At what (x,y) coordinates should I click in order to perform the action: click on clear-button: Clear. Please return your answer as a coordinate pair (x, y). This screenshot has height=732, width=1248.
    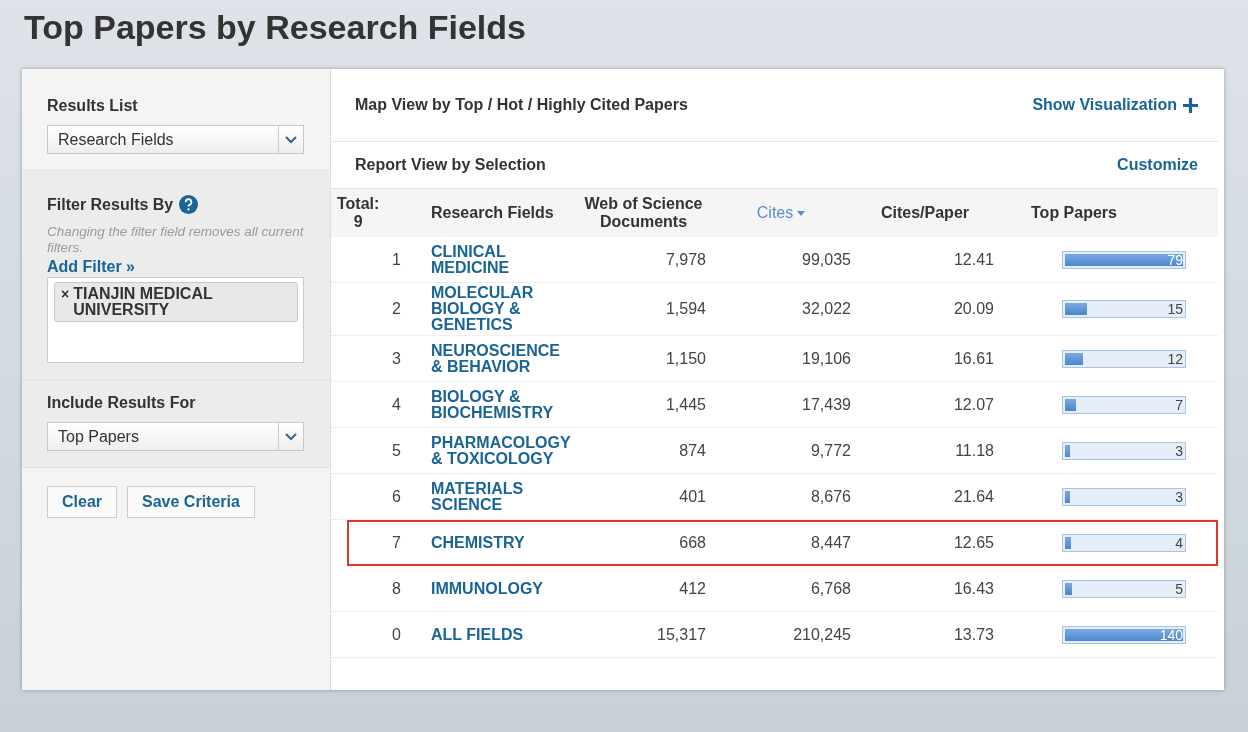
    Looking at the image, I should click on (82, 502).